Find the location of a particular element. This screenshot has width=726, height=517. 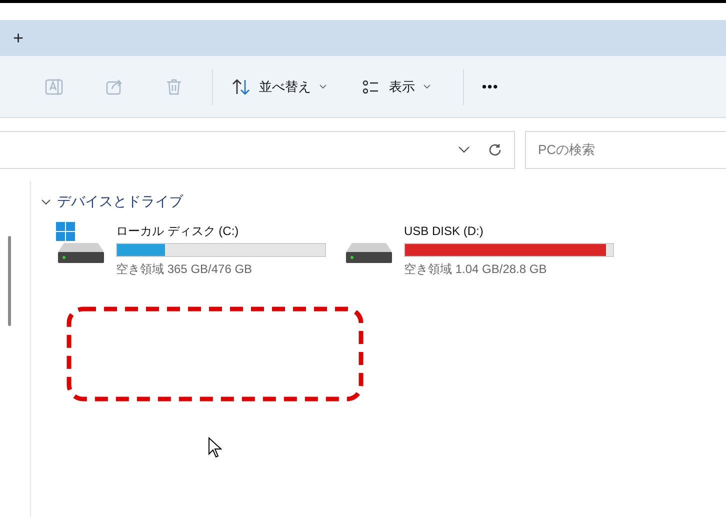

more-options-button: ••• is located at coordinates (490, 86).